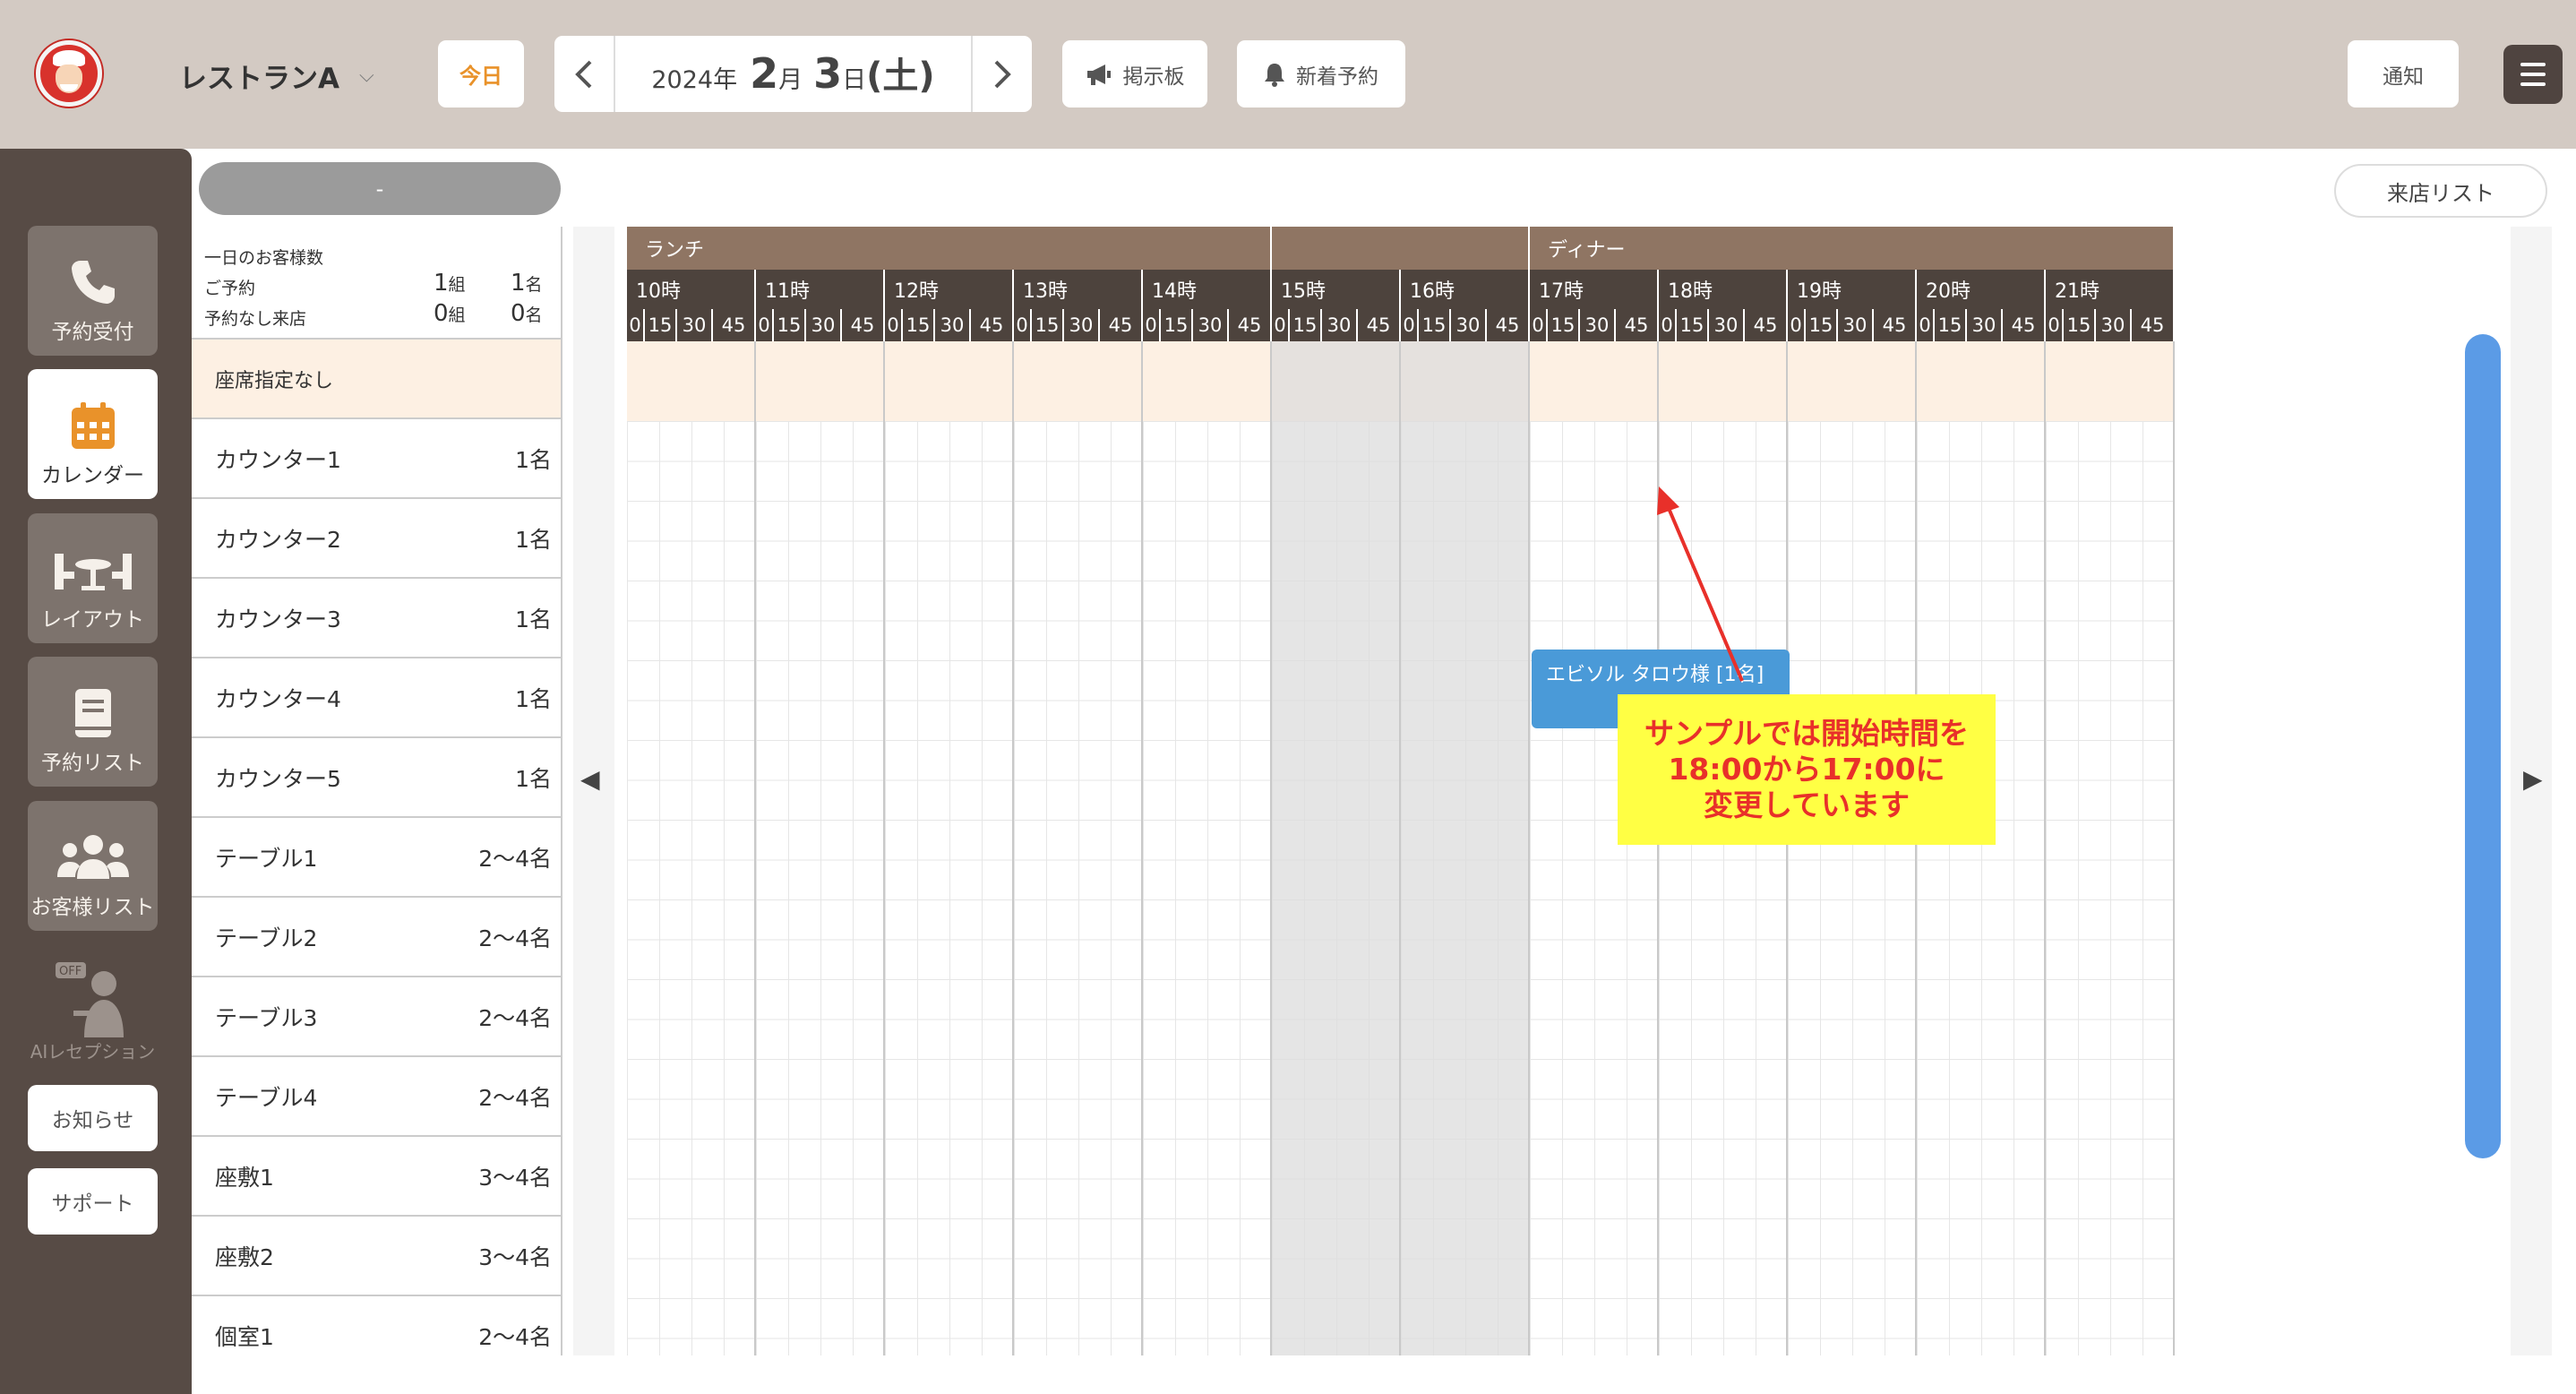 The image size is (2576, 1394). Describe the element at coordinates (691, 289) in the screenshot. I see `hour-label: 10時` at that location.